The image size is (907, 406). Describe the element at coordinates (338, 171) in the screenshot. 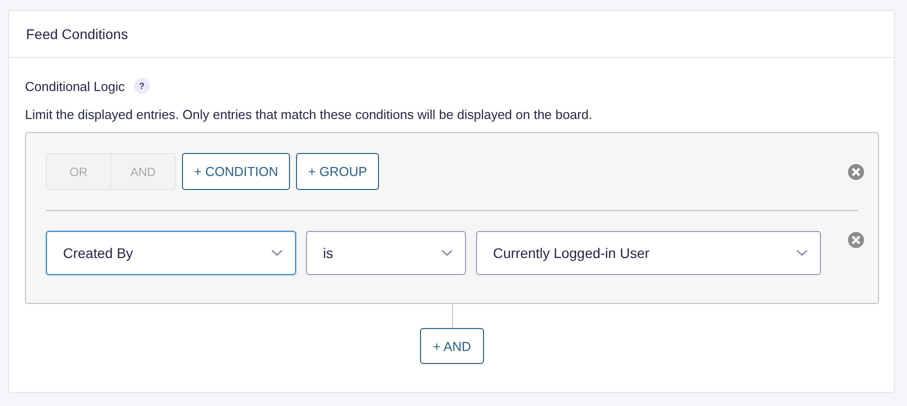

I see `add-button: + GROUP` at that location.